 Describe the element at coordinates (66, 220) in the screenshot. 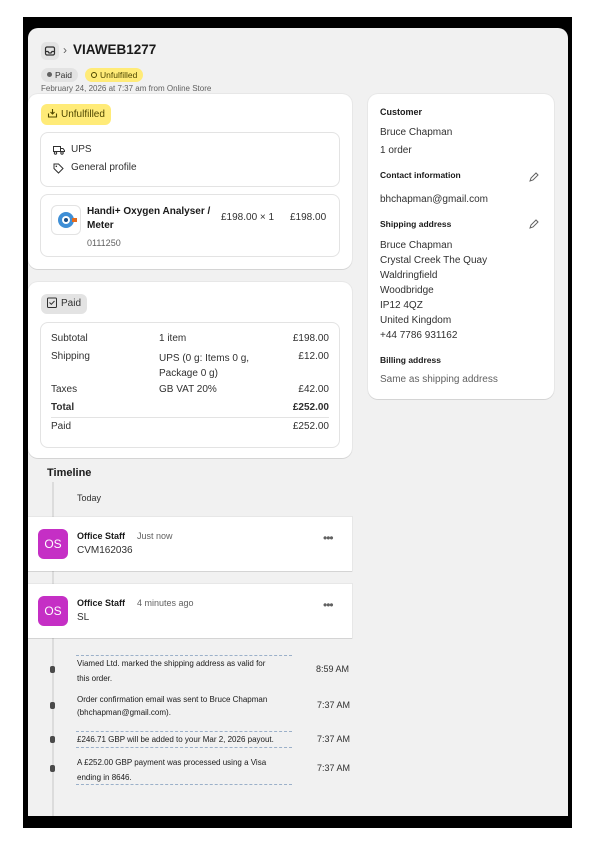

I see `product-thumbnail` at that location.